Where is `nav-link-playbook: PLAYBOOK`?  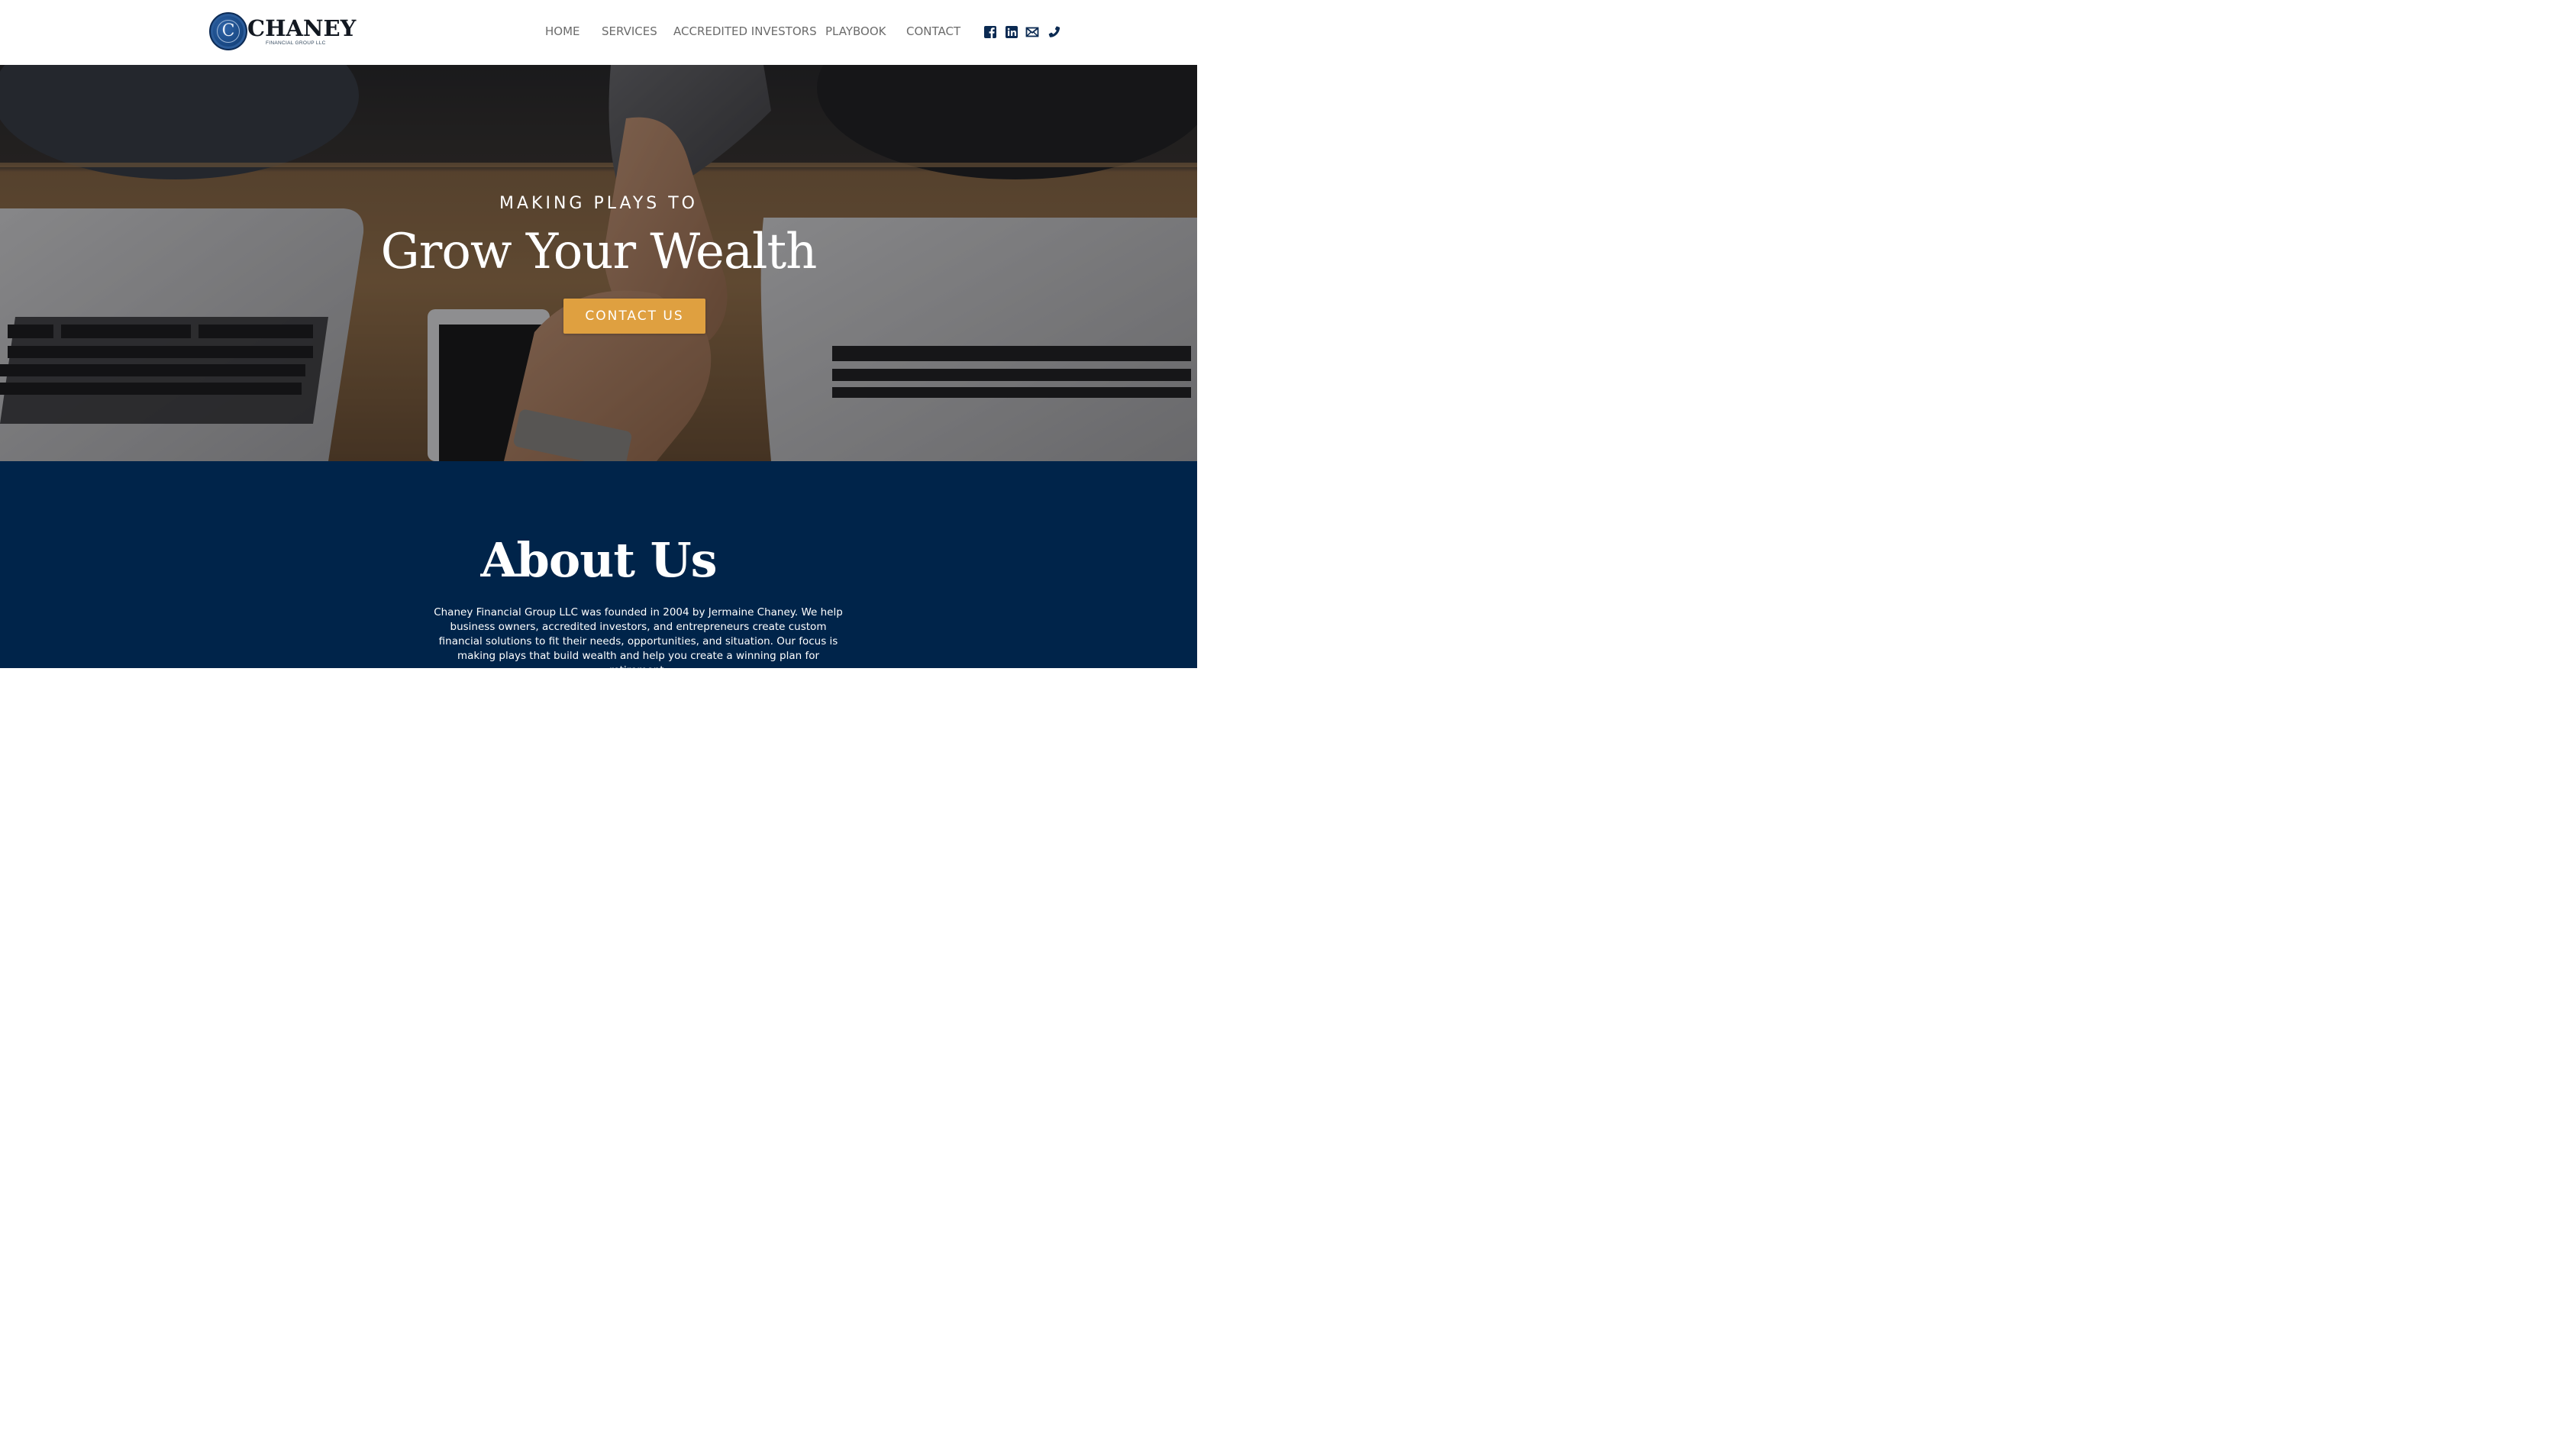 nav-link-playbook: PLAYBOOK is located at coordinates (855, 31).